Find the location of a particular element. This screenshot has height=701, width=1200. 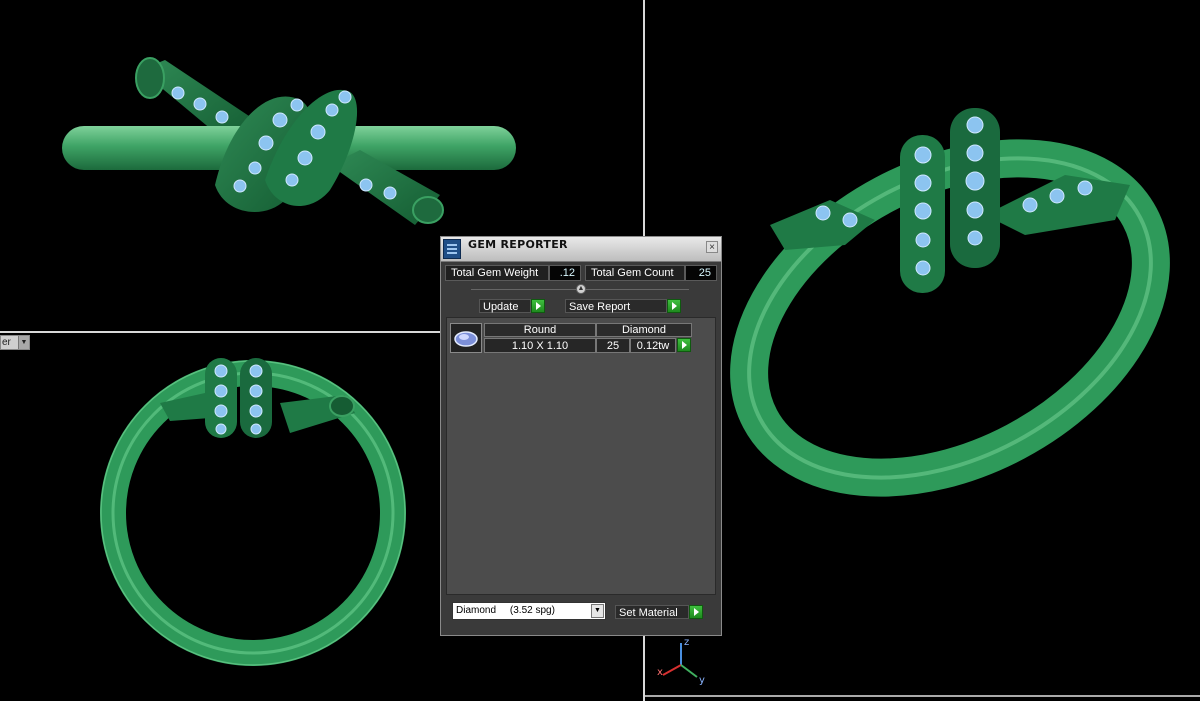

axis-x-label: x is located at coordinates (660, 672).